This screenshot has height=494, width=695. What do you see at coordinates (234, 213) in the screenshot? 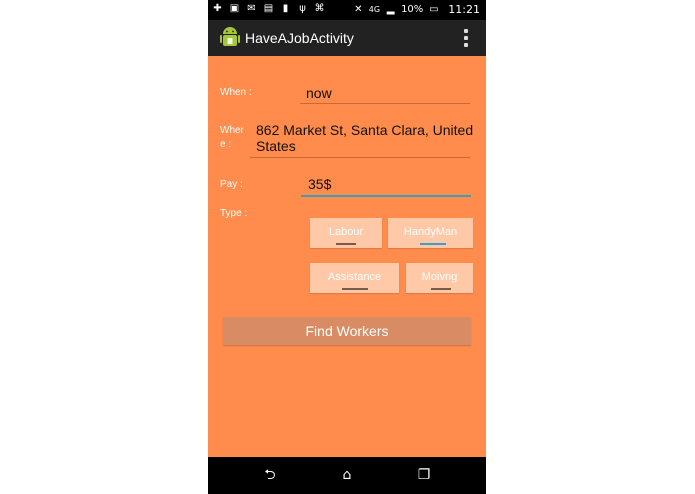
I see `type-label: Type :` at bounding box center [234, 213].